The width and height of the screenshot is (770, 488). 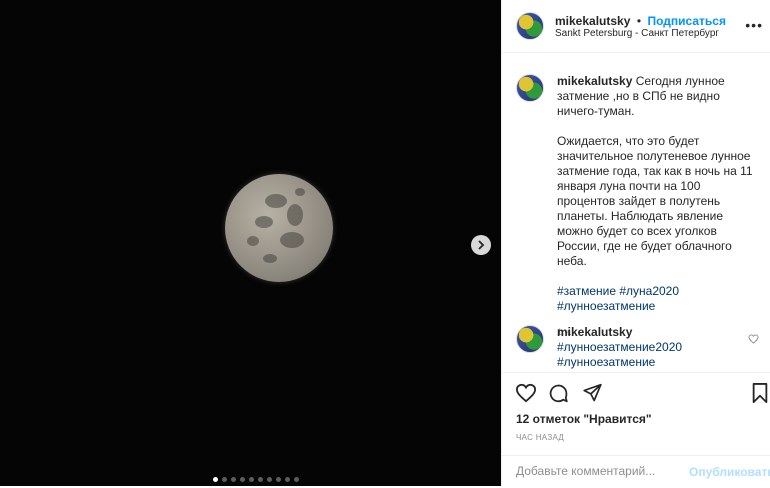 What do you see at coordinates (530, 339) in the screenshot?
I see `comment-avatar` at bounding box center [530, 339].